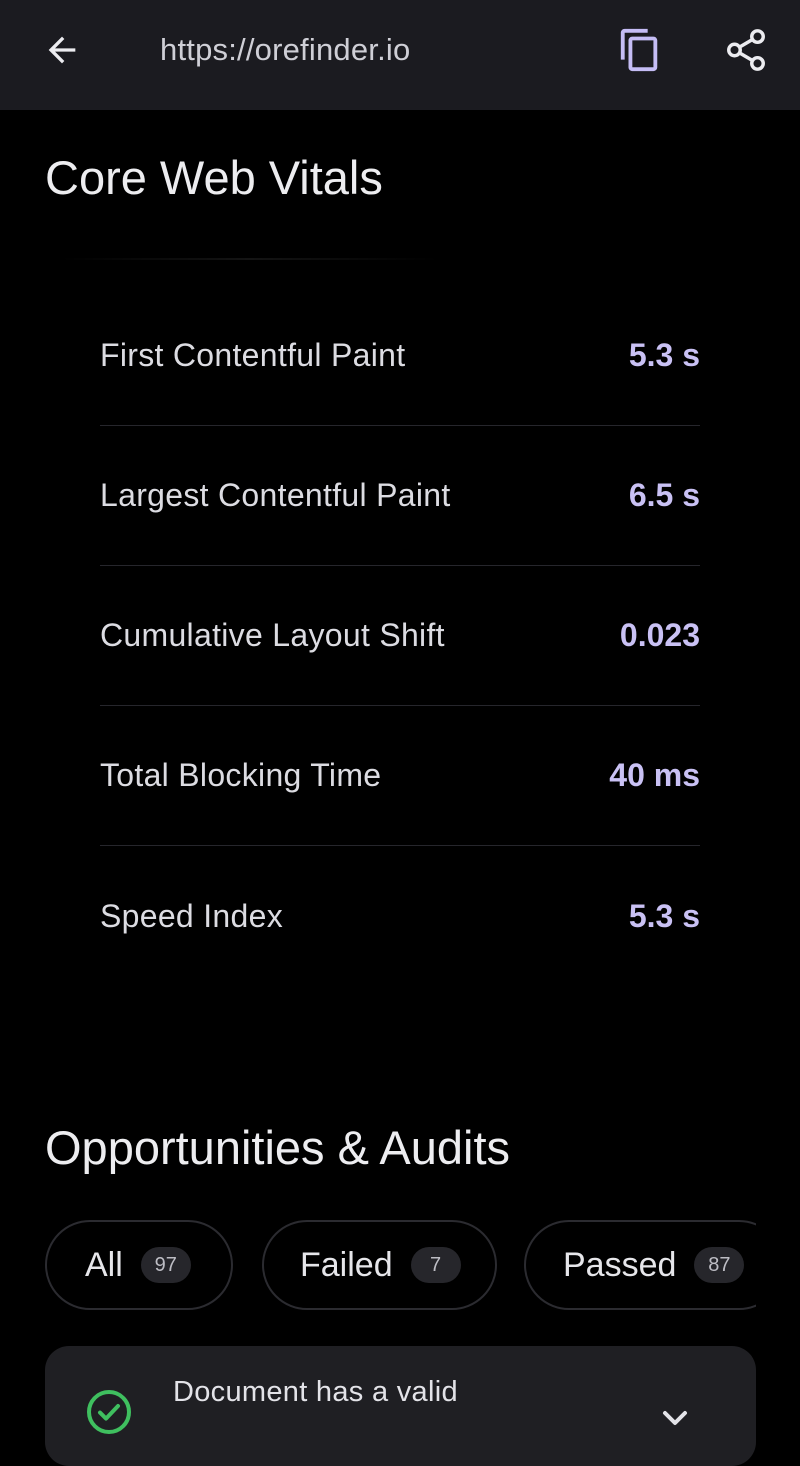 Image resolution: width=800 pixels, height=1466 pixels. What do you see at coordinates (241, 775) in the screenshot?
I see `metric-label: Total Blocking Time` at bounding box center [241, 775].